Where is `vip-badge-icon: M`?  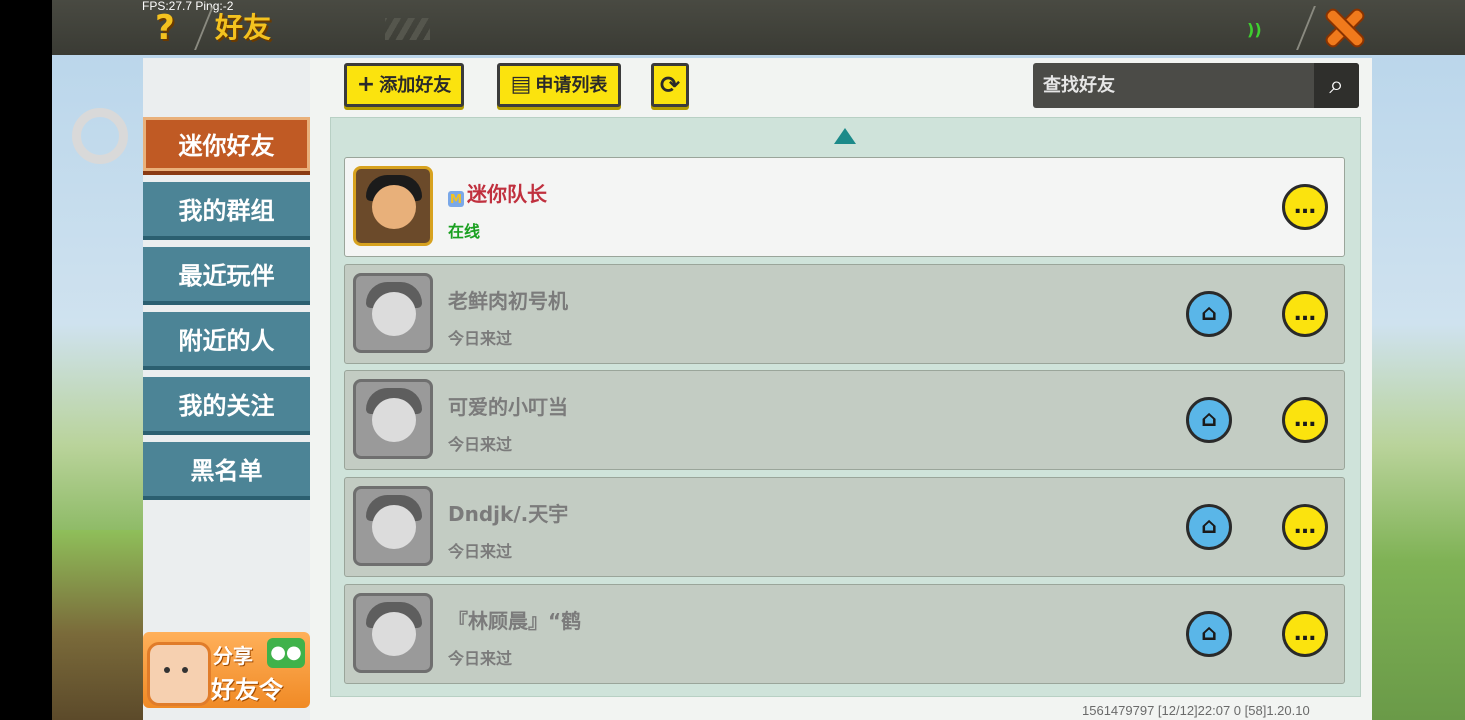
vip-badge-icon: M is located at coordinates (456, 199).